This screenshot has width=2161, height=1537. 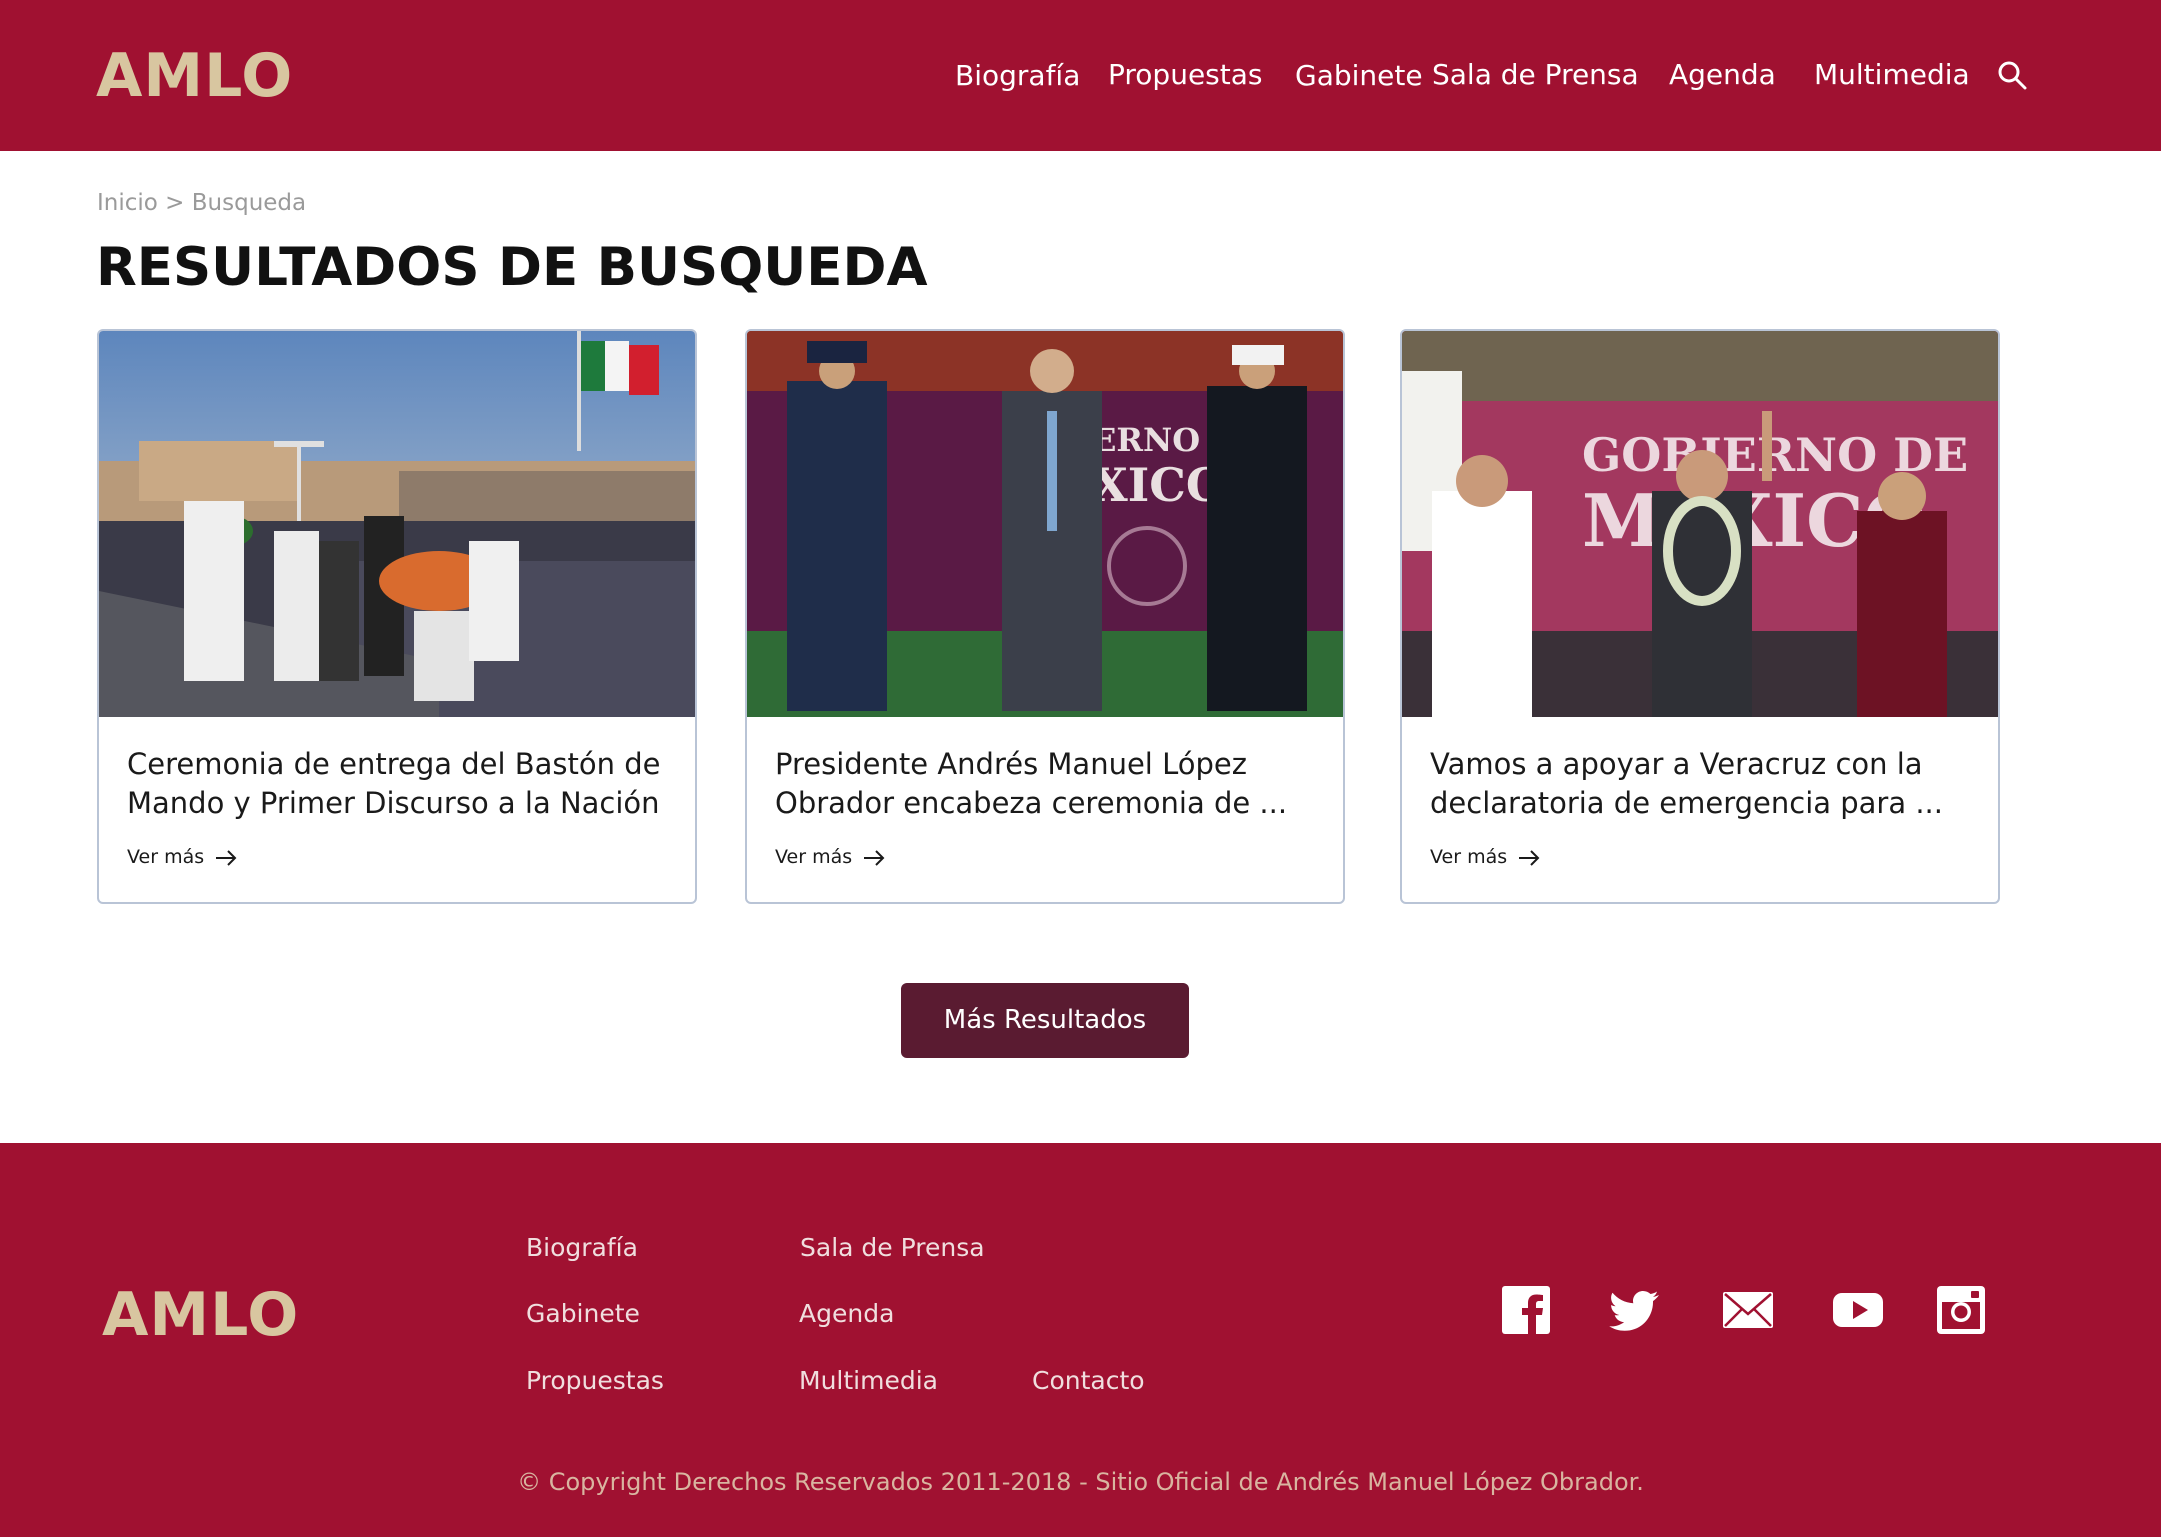 I want to click on facebook-icon, so click(x=1526, y=1310).